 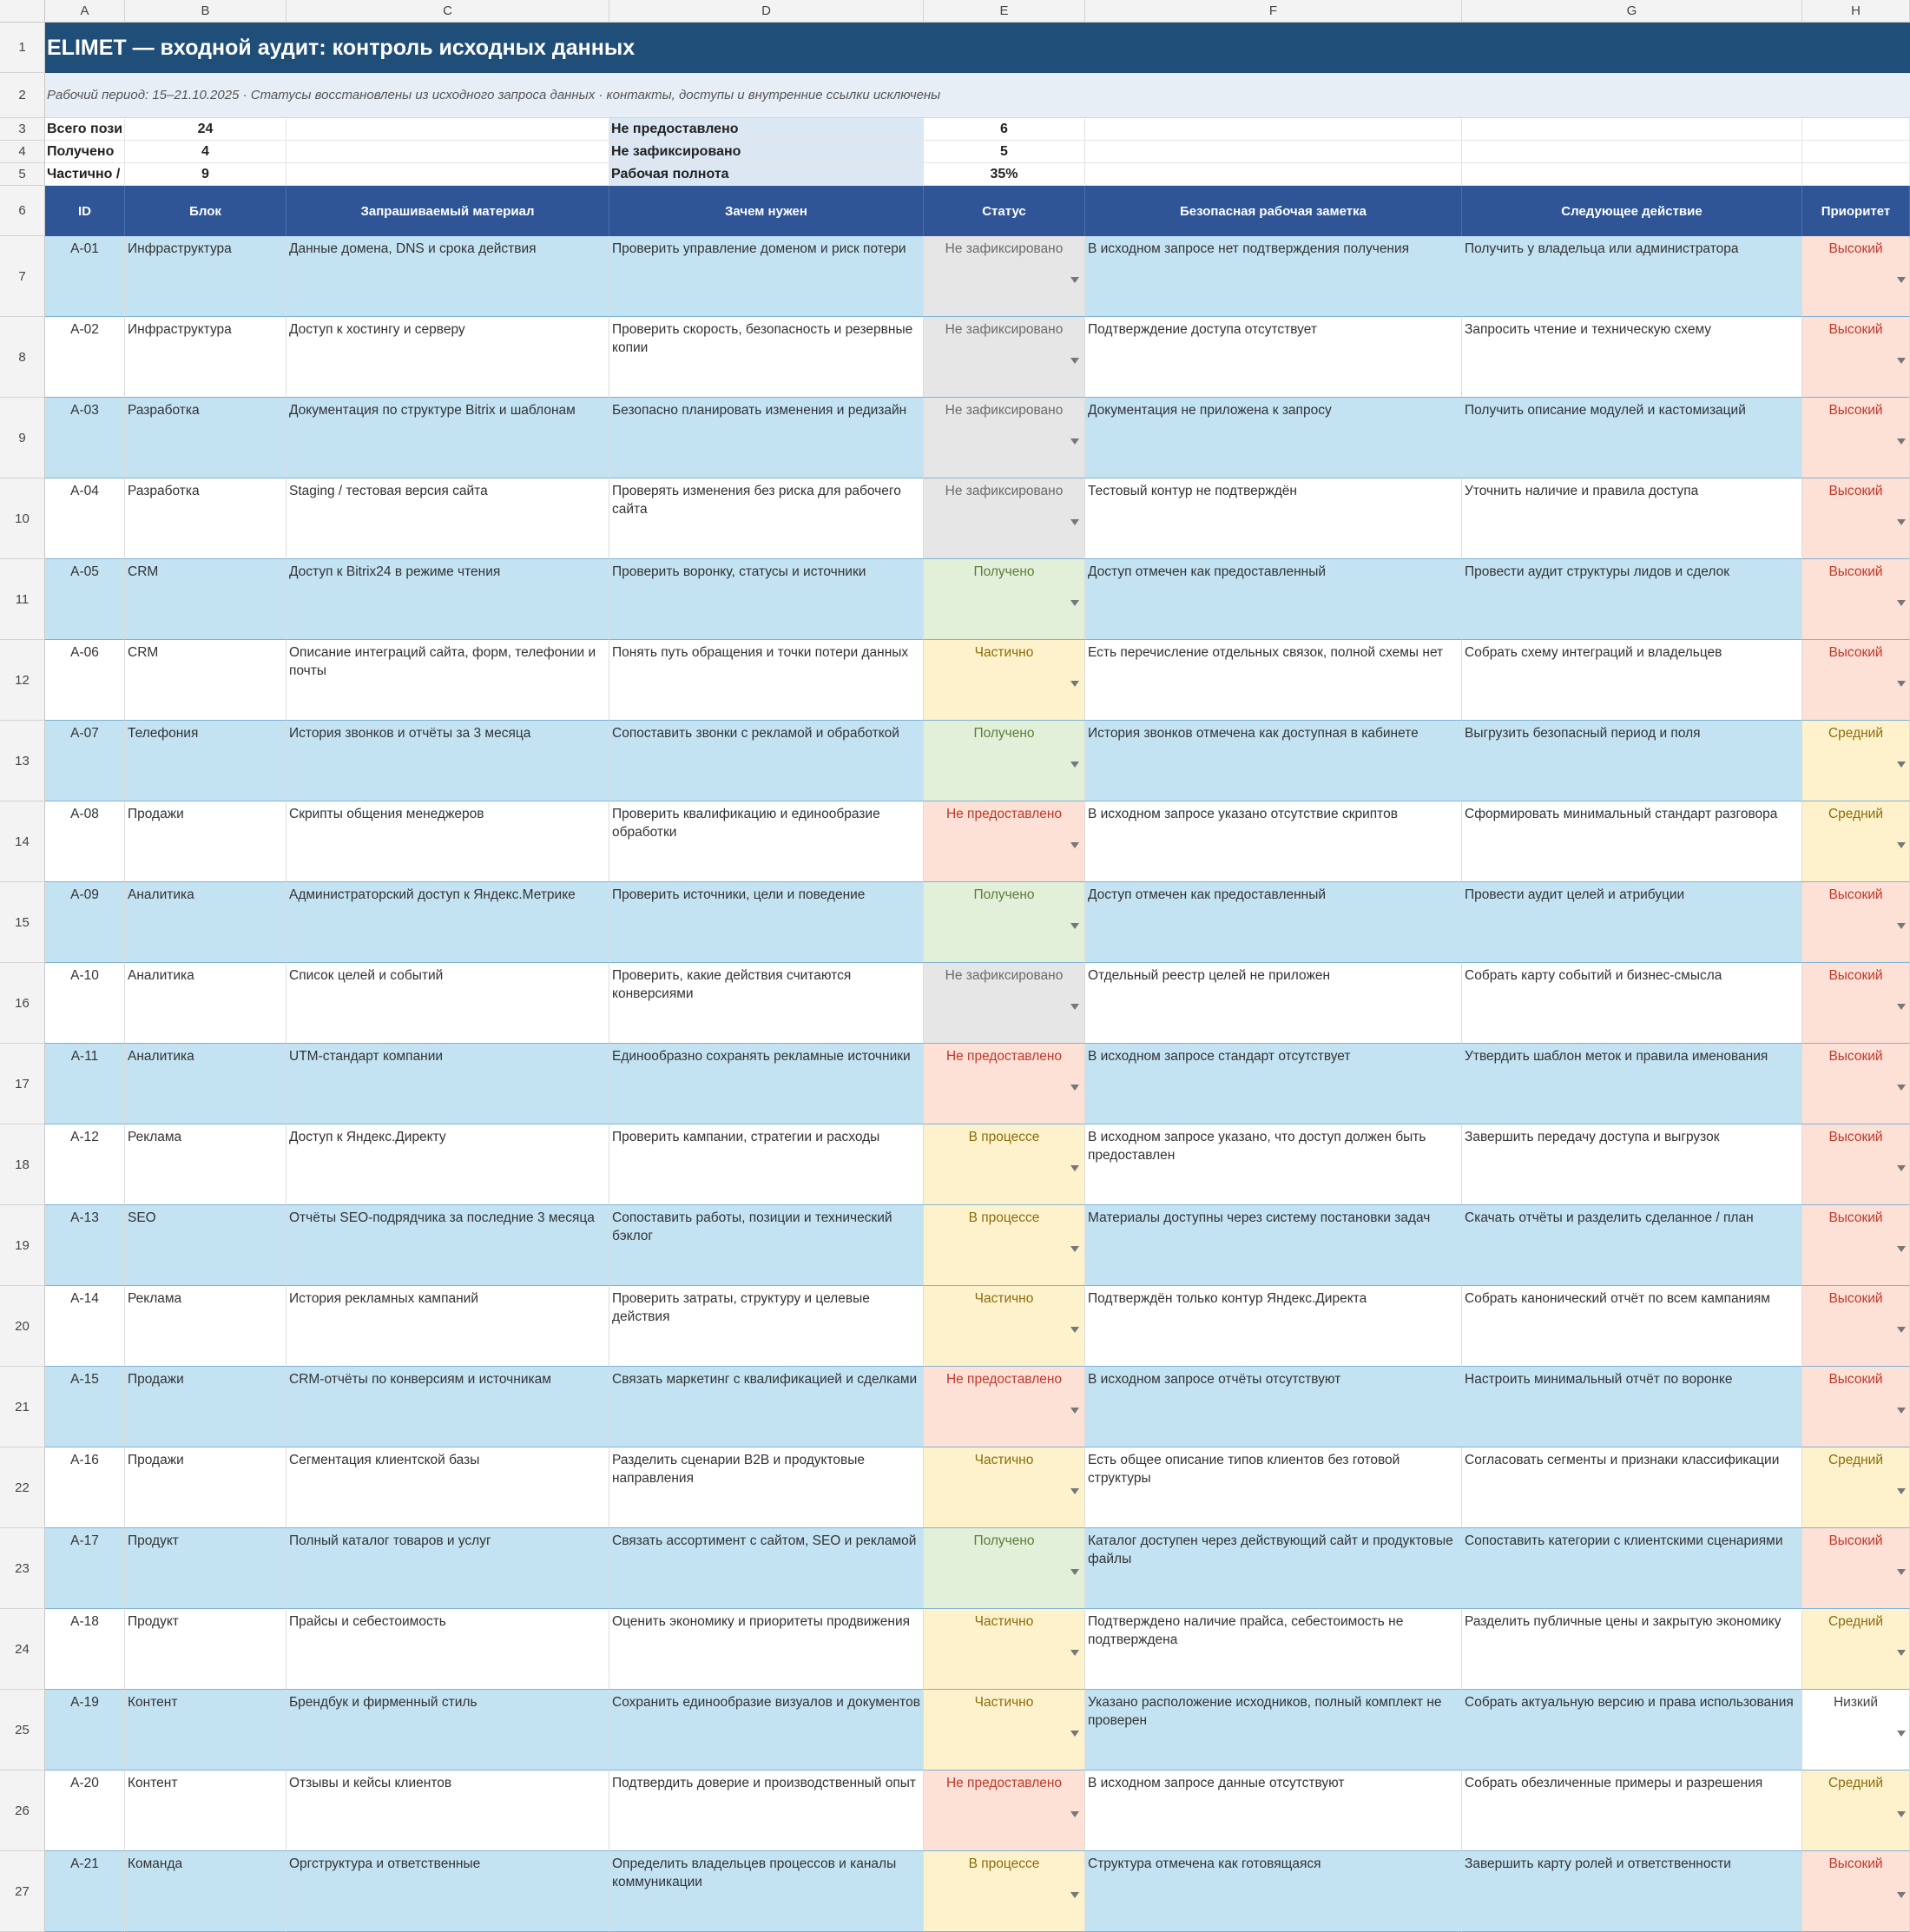 I want to click on cell-block: Аналитика, so click(x=206, y=1084).